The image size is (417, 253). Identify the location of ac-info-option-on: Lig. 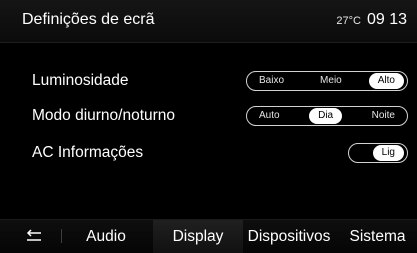
(388, 153).